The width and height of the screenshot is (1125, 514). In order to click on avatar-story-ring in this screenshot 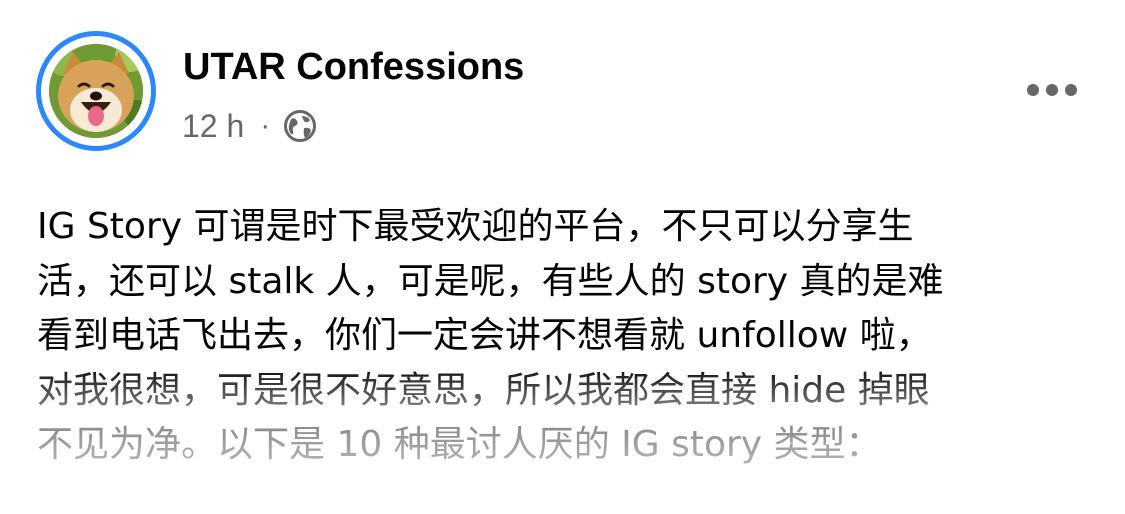, I will do `click(96, 91)`.